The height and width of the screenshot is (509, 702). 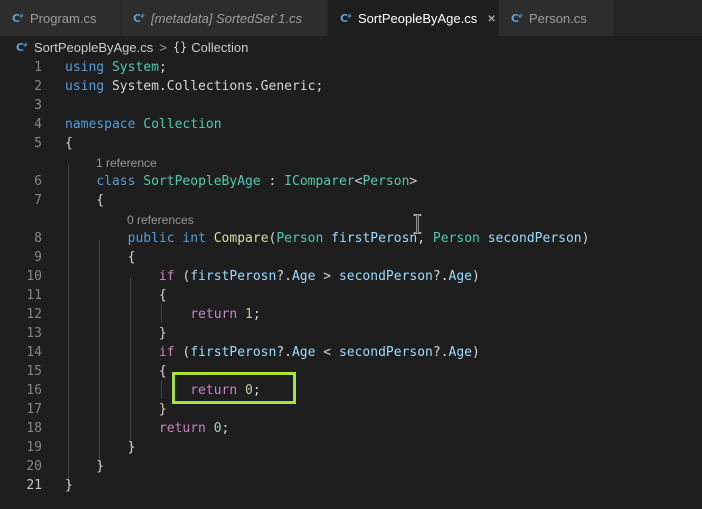 What do you see at coordinates (418, 18) in the screenshot?
I see `tab-label: SortPeopleByAge.cs` at bounding box center [418, 18].